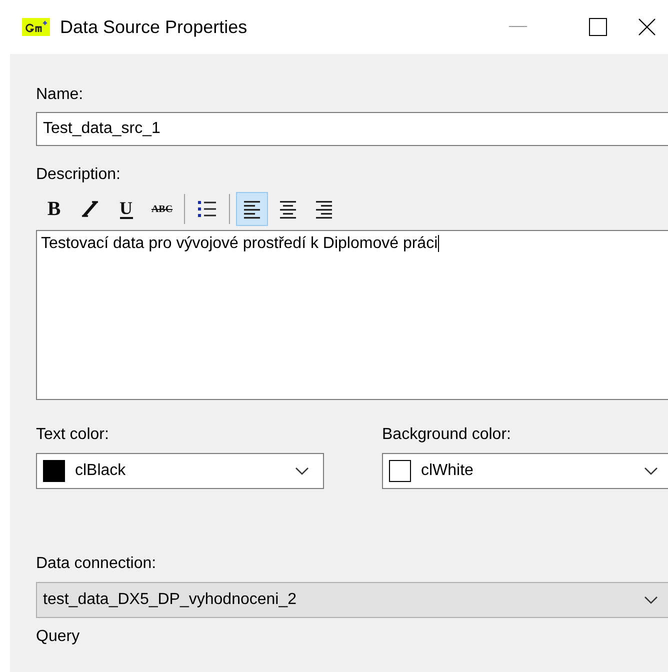  Describe the element at coordinates (60, 95) in the screenshot. I see `field-label: Name:` at that location.